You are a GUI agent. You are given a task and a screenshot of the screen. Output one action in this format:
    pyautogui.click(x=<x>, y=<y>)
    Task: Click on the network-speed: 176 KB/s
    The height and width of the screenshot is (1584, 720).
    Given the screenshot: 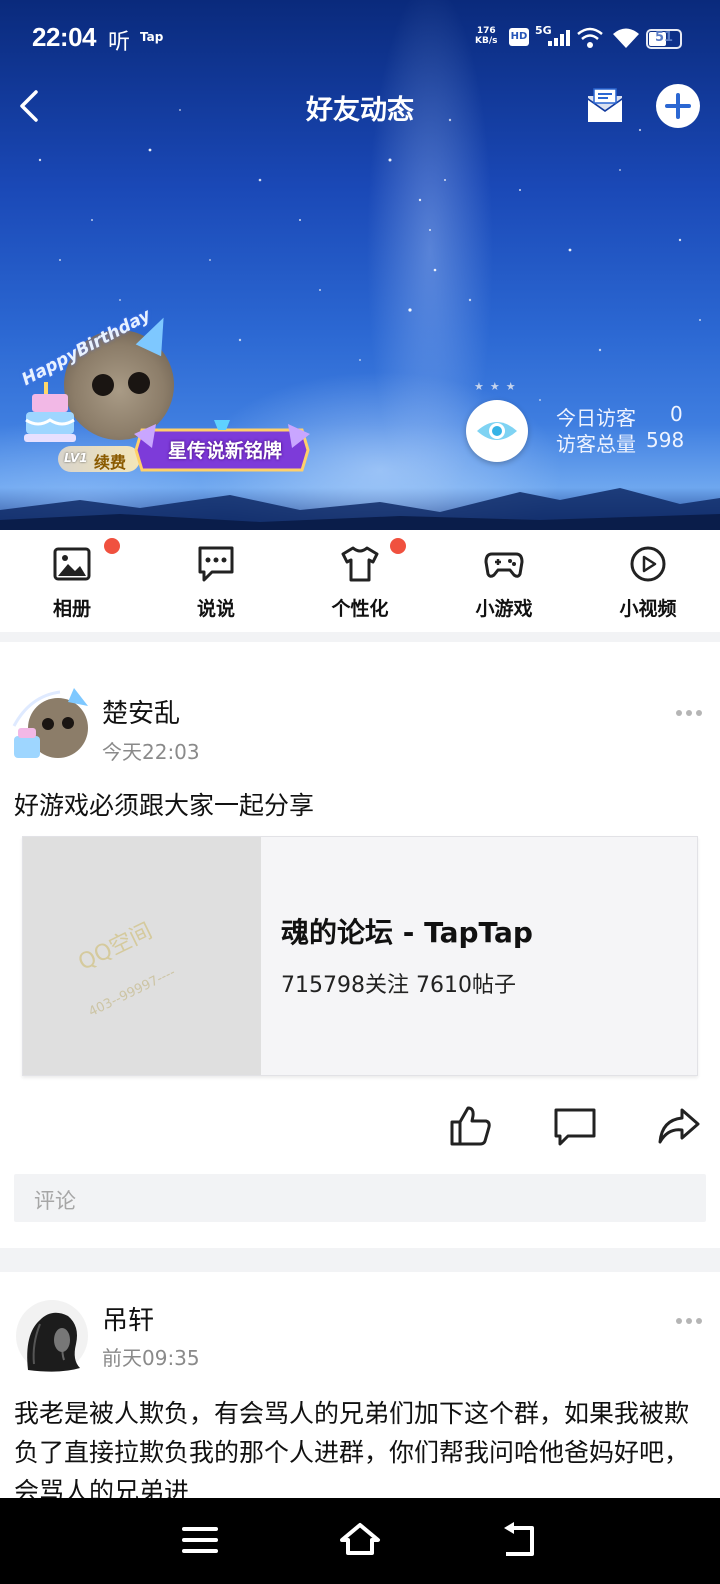 What is the action you would take?
    pyautogui.click(x=486, y=36)
    